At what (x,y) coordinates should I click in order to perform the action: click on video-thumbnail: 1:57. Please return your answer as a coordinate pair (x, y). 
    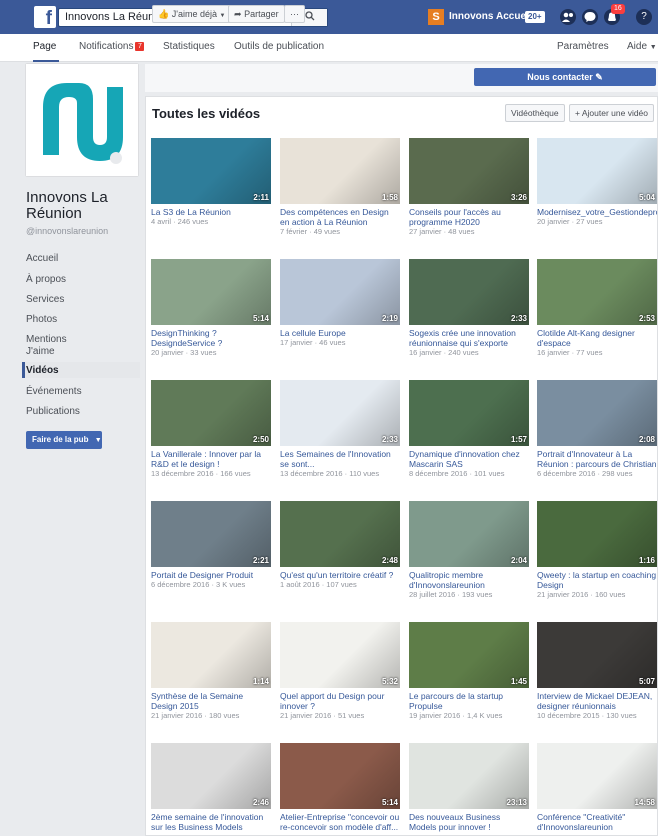
    Looking at the image, I should click on (469, 413).